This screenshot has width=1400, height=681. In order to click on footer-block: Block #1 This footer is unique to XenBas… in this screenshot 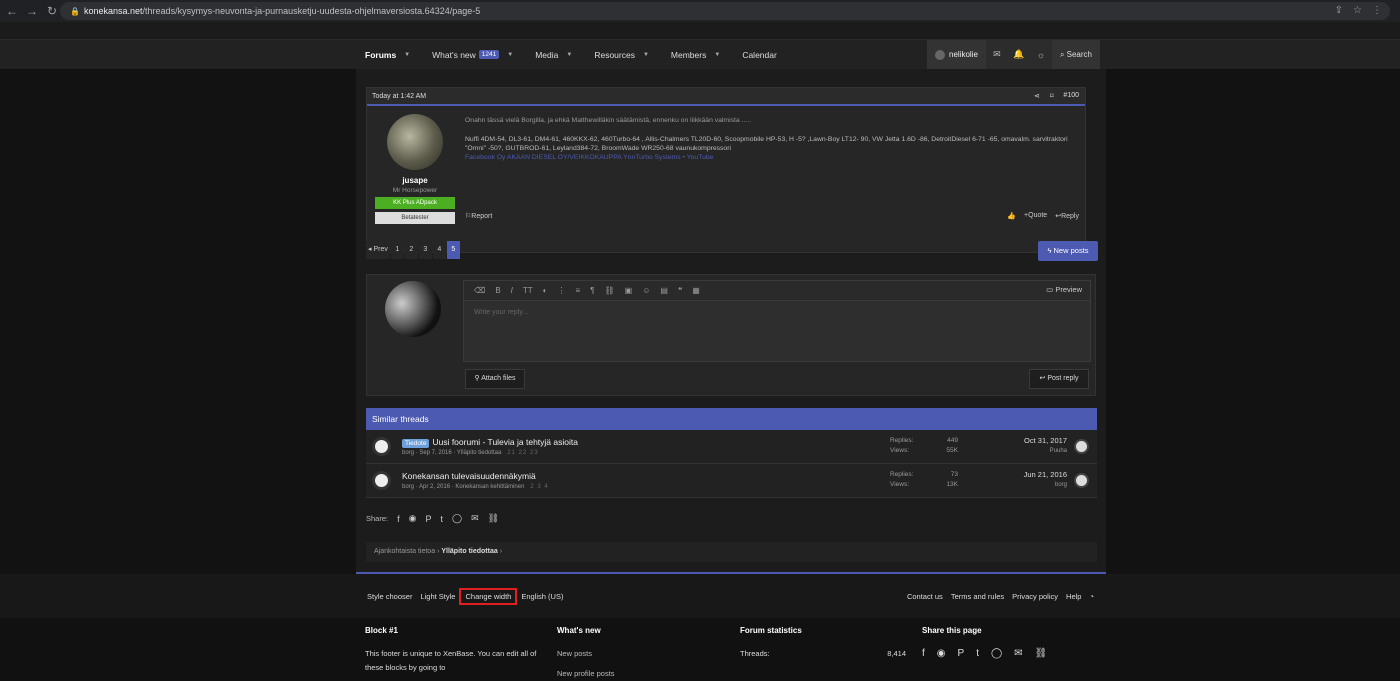, I will do `click(455, 650)`.